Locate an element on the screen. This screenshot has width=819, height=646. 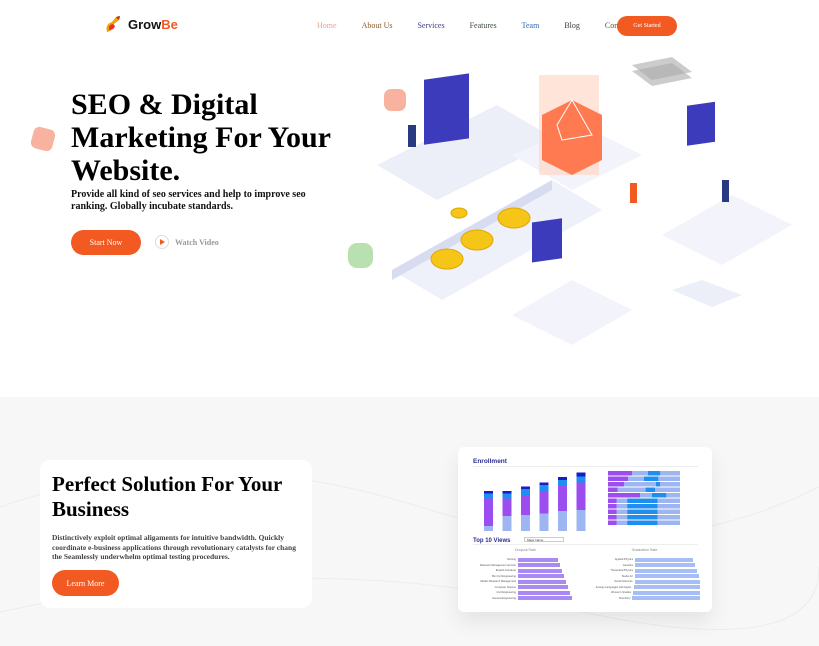
rank-row: Chemistry is located at coordinates (645, 599).